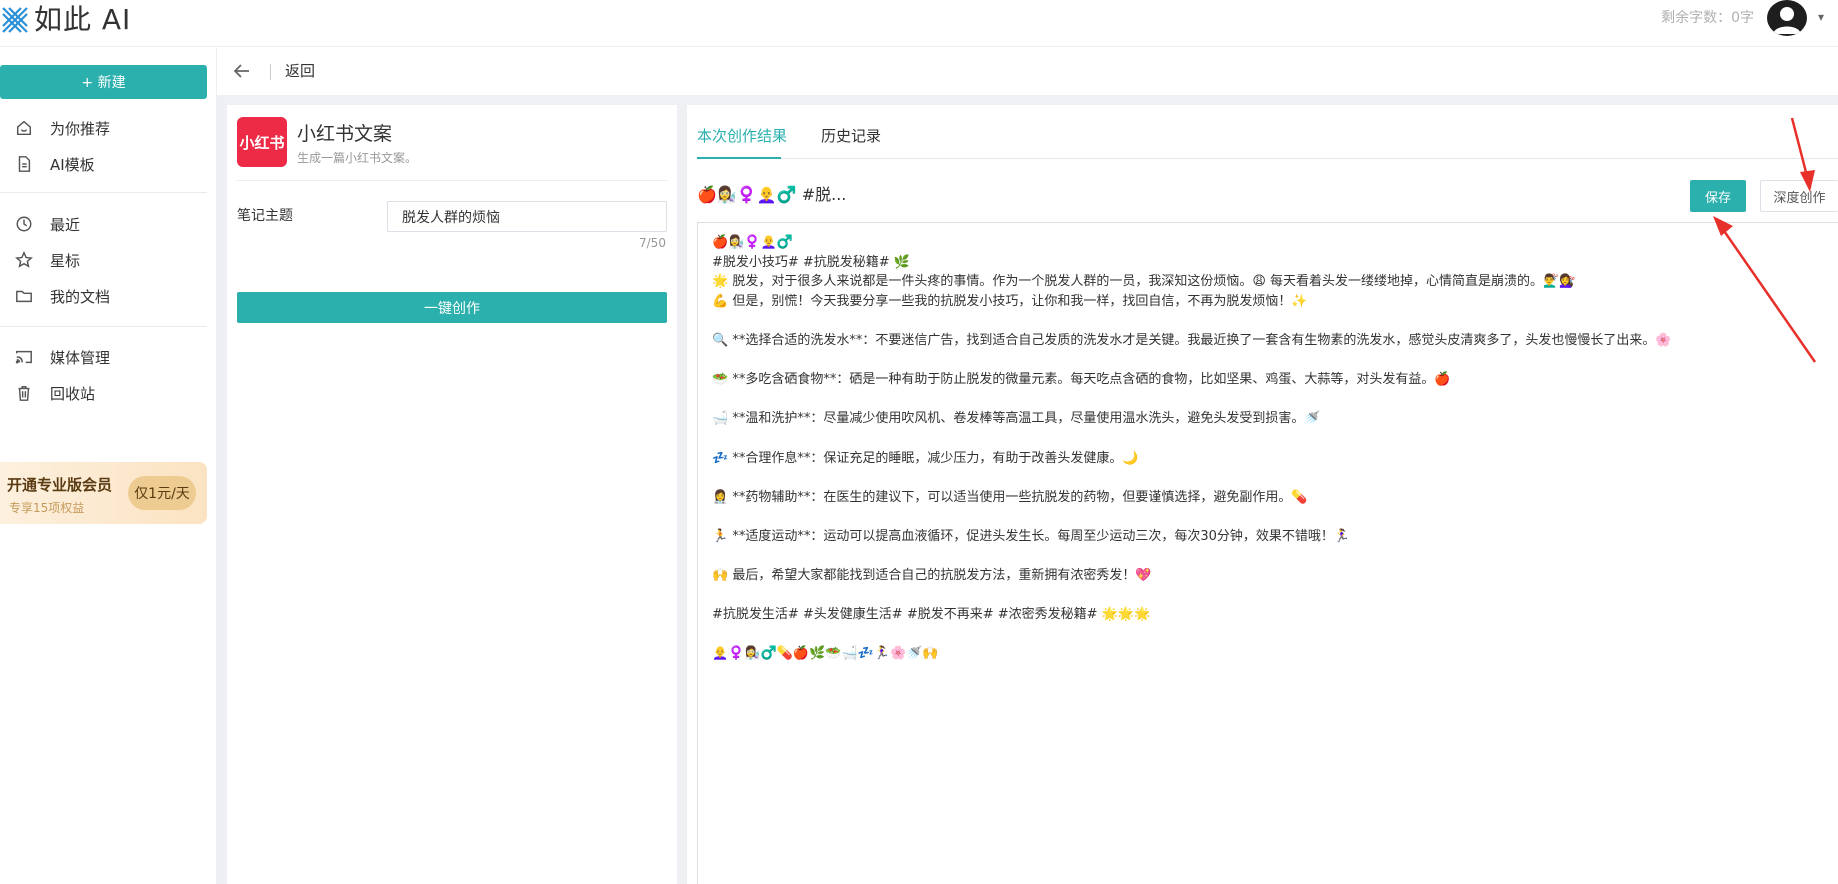 The height and width of the screenshot is (884, 1838). I want to click on template-title: 小红书文案, so click(345, 134).